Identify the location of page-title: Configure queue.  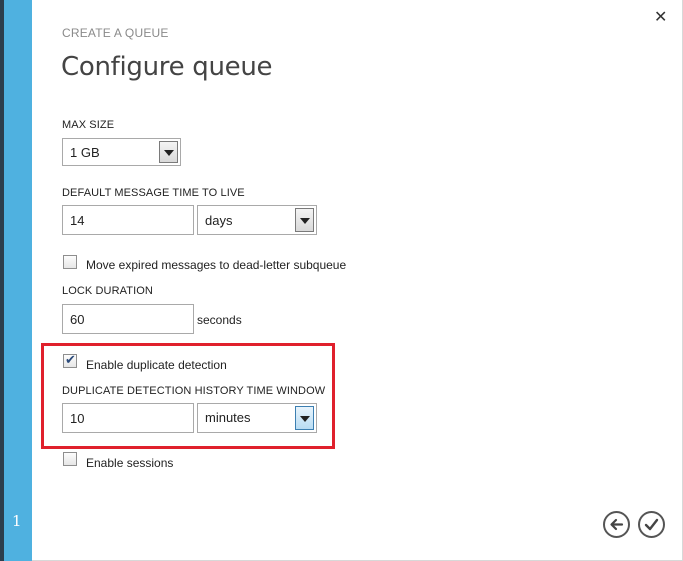
(167, 67).